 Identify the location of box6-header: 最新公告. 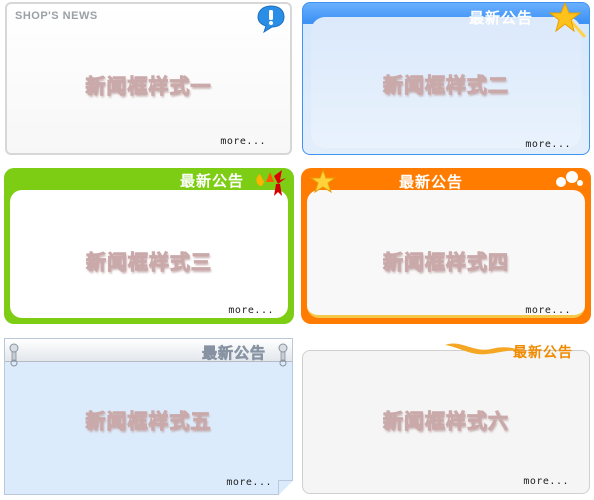
(543, 353).